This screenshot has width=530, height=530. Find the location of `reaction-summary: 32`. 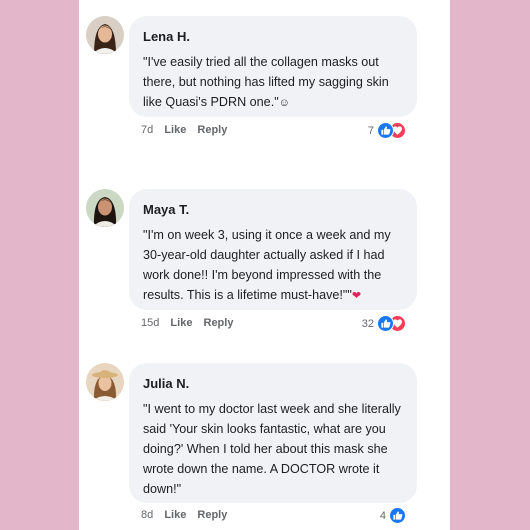

reaction-summary: 32 is located at coordinates (384, 323).